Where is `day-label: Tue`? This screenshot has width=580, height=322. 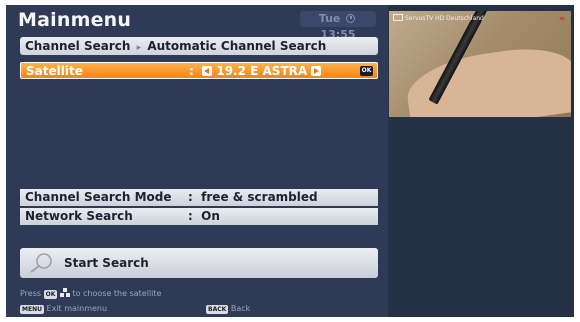 day-label: Tue is located at coordinates (329, 18).